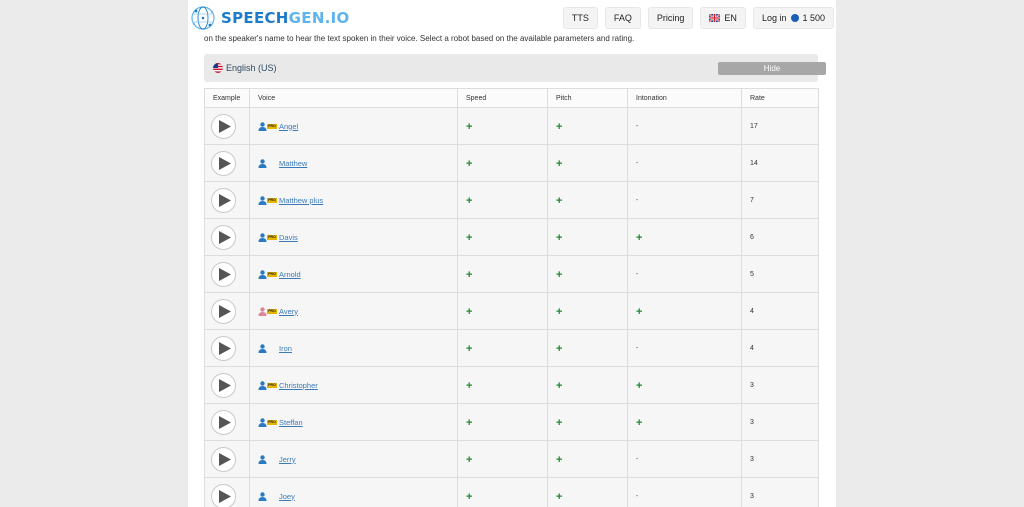 This screenshot has height=507, width=1024. I want to click on voice-name-link: Jerry, so click(287, 459).